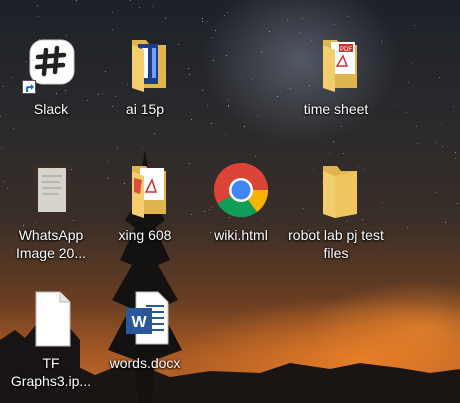 The width and height of the screenshot is (460, 403). I want to click on blank-file-icon, so click(51, 319).